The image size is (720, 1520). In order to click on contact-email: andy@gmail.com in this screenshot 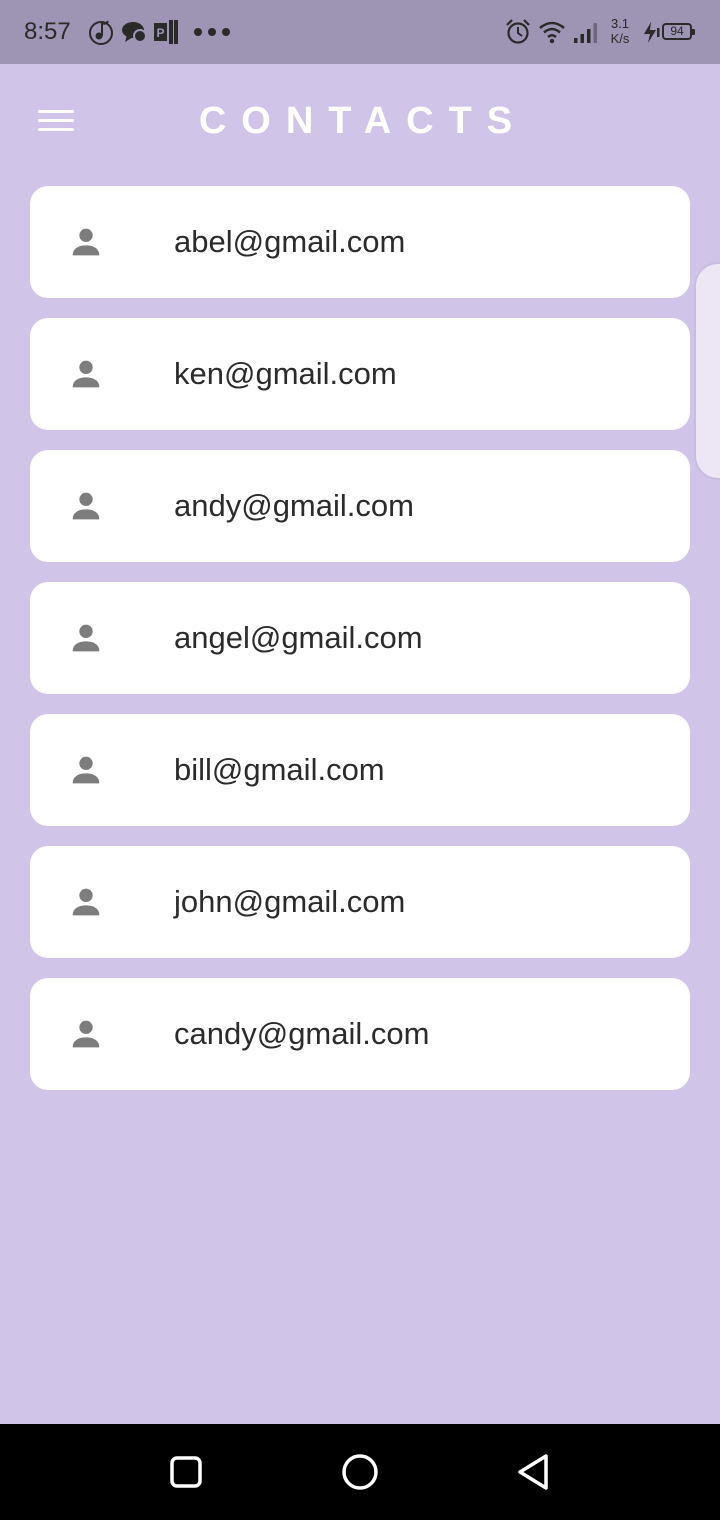, I will do `click(294, 505)`.